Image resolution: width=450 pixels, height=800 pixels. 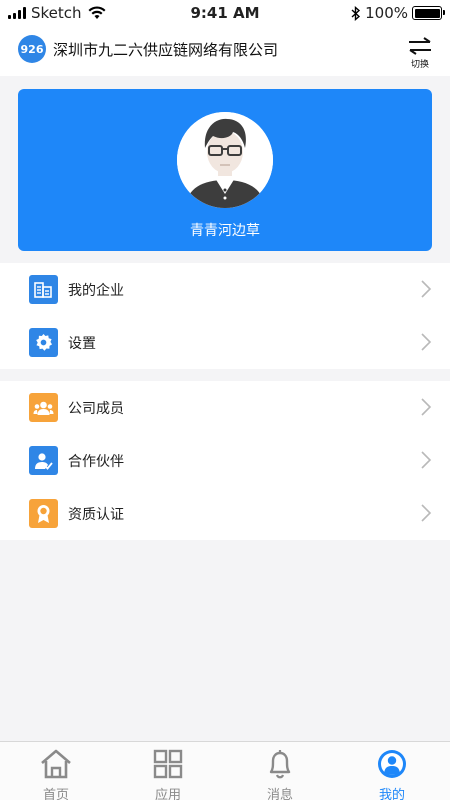 I want to click on company-logo: 926, so click(x=32, y=49).